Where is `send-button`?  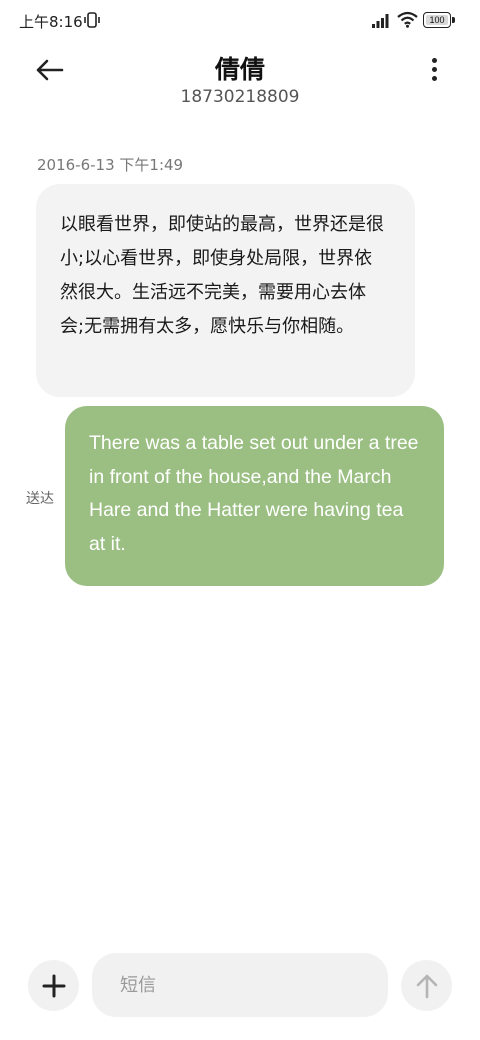 send-button is located at coordinates (426, 985).